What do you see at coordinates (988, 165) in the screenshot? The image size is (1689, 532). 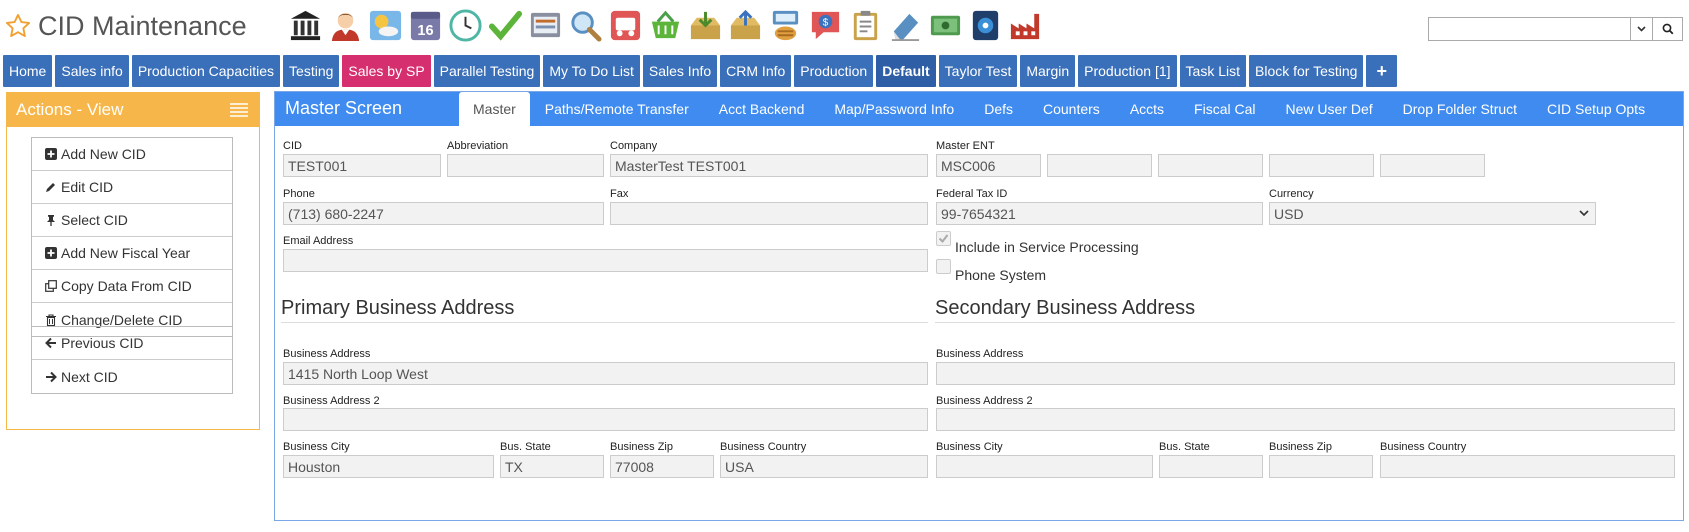 I see `master-ent-field-1: MSC006` at bounding box center [988, 165].